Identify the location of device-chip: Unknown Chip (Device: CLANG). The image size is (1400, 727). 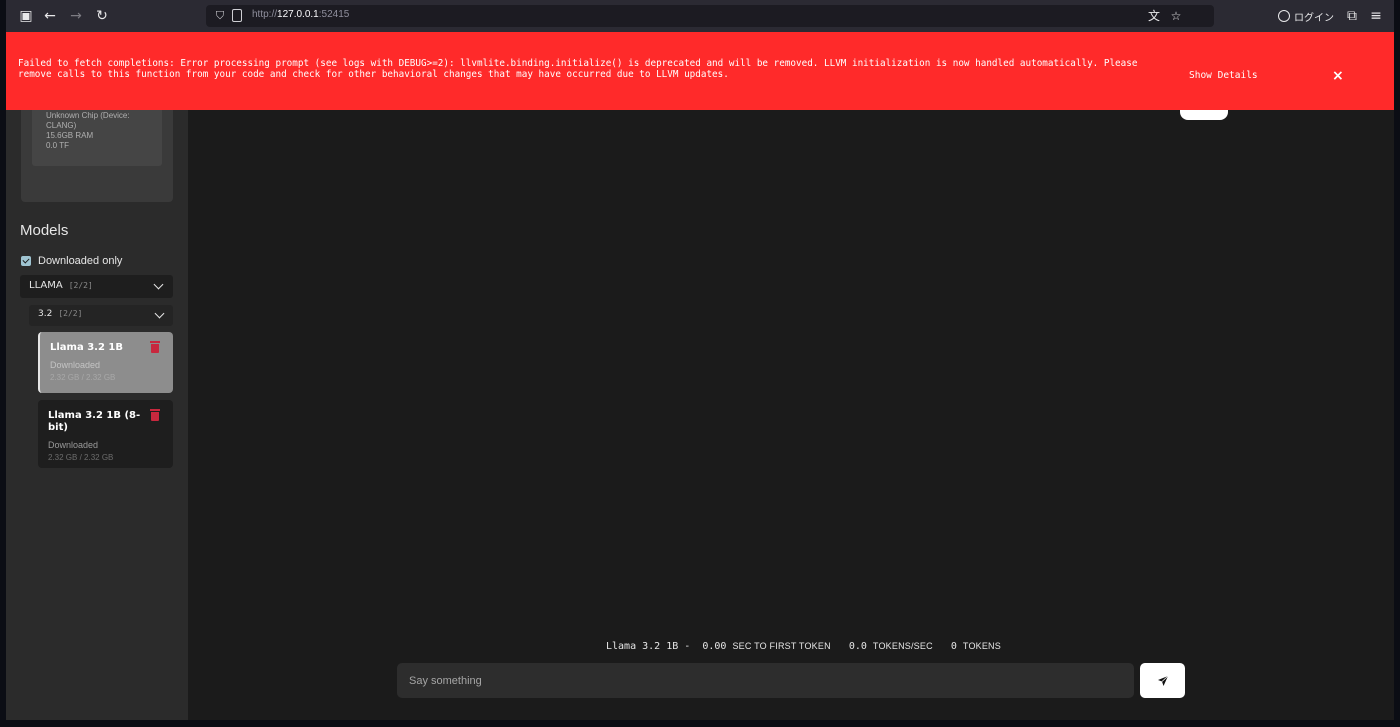
(88, 120).